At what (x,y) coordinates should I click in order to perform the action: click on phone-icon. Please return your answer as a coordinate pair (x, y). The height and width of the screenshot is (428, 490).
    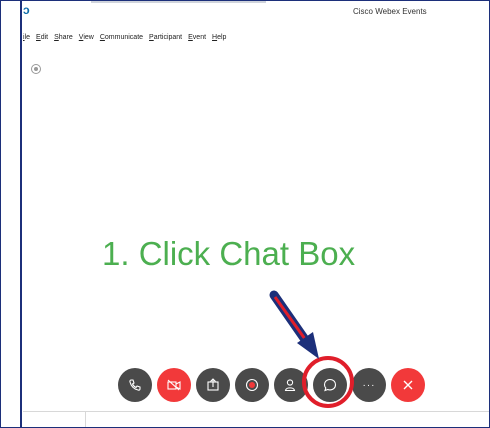
    Looking at the image, I should click on (135, 385).